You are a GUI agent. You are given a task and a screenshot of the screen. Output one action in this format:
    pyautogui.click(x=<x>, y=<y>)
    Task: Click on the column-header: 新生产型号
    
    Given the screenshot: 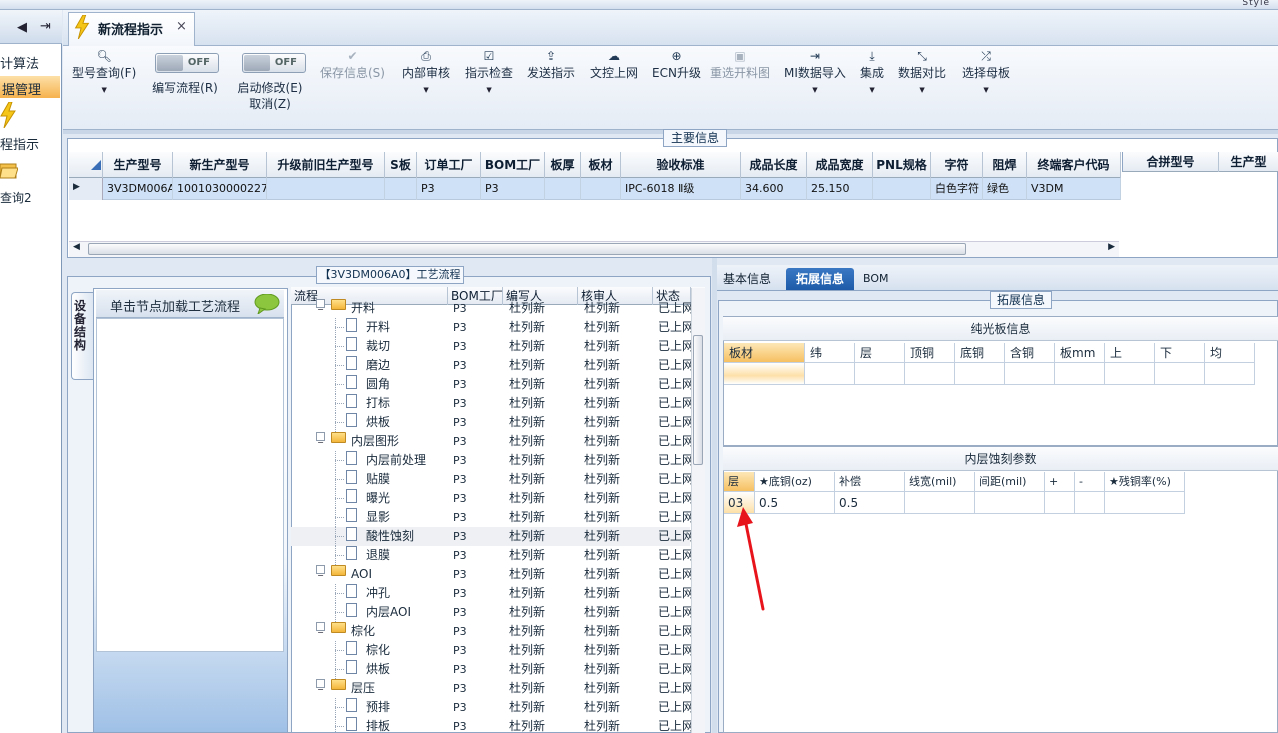 What is the action you would take?
    pyautogui.click(x=220, y=165)
    